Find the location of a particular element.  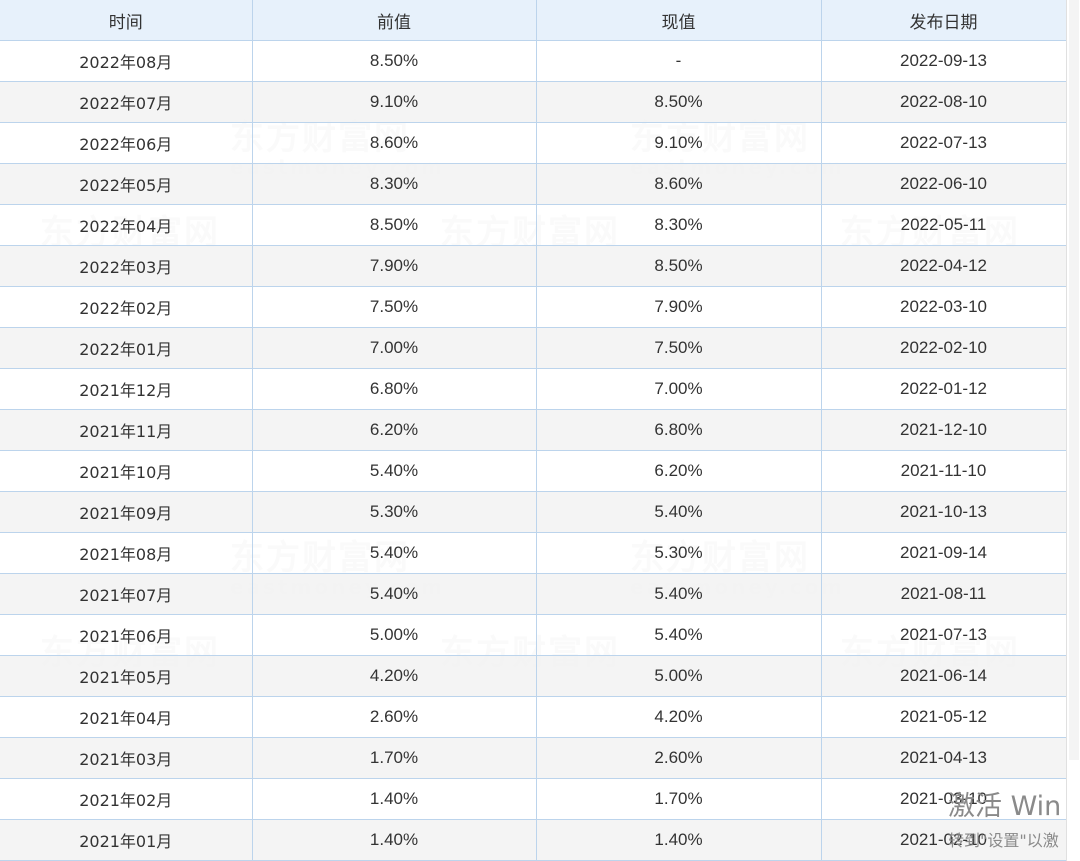

cell-time: 2021年03月 is located at coordinates (126, 758).